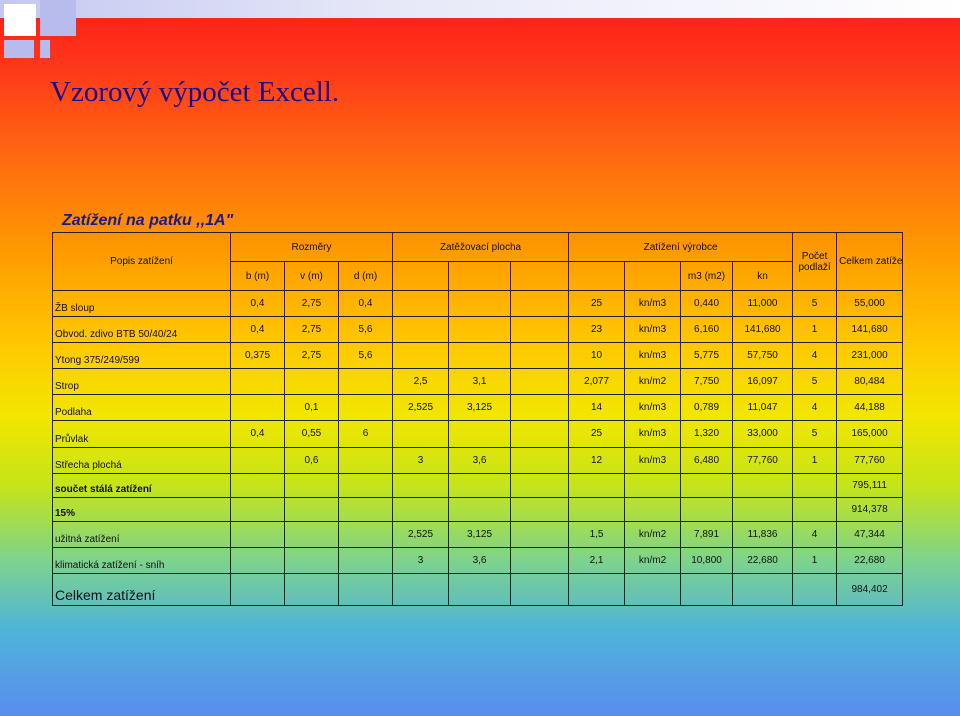  Describe the element at coordinates (763, 276) in the screenshot. I see `header-kn: kn` at that location.